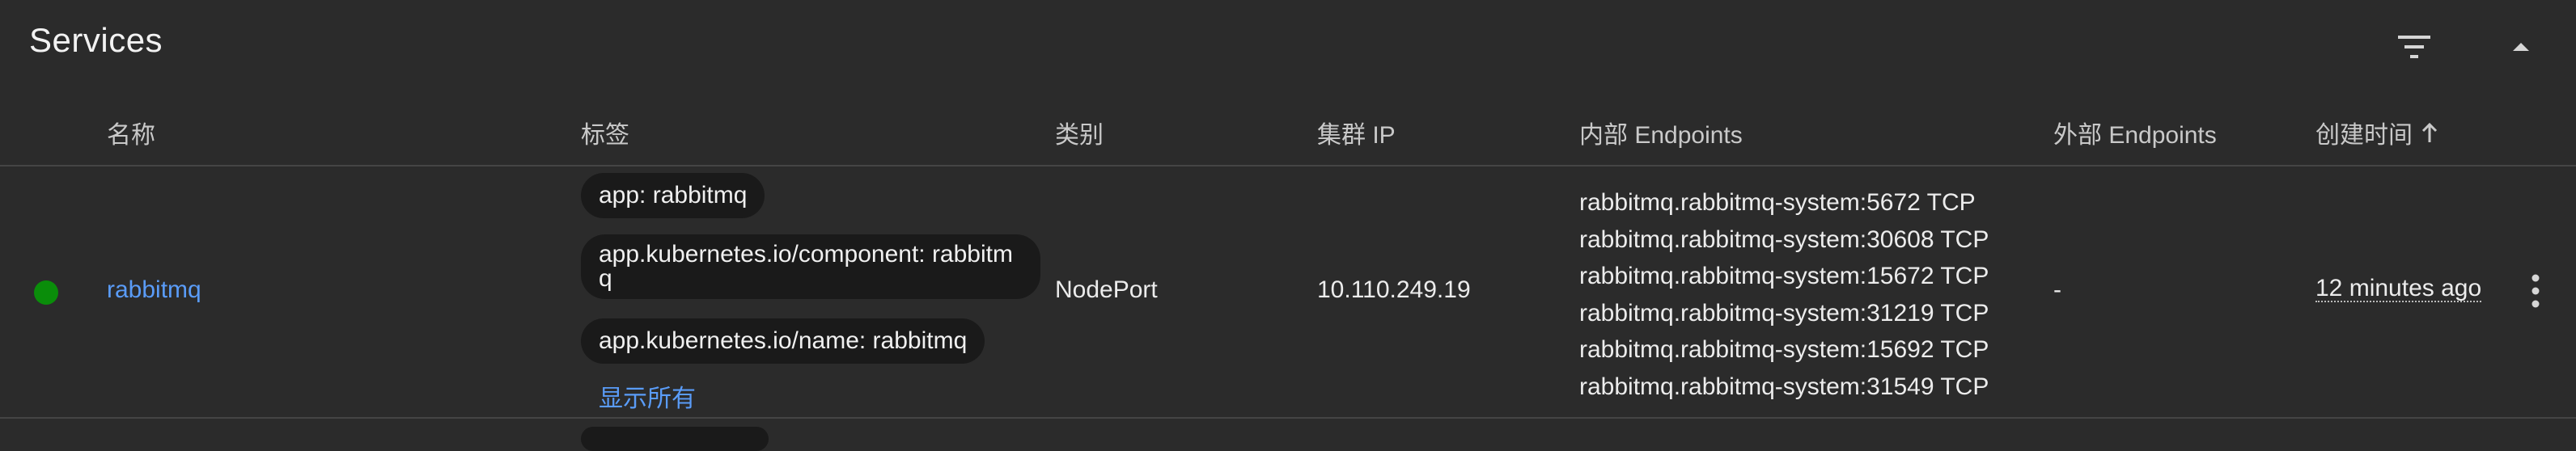 The image size is (2576, 451). I want to click on label-chip: app: rabbitmq, so click(673, 196).